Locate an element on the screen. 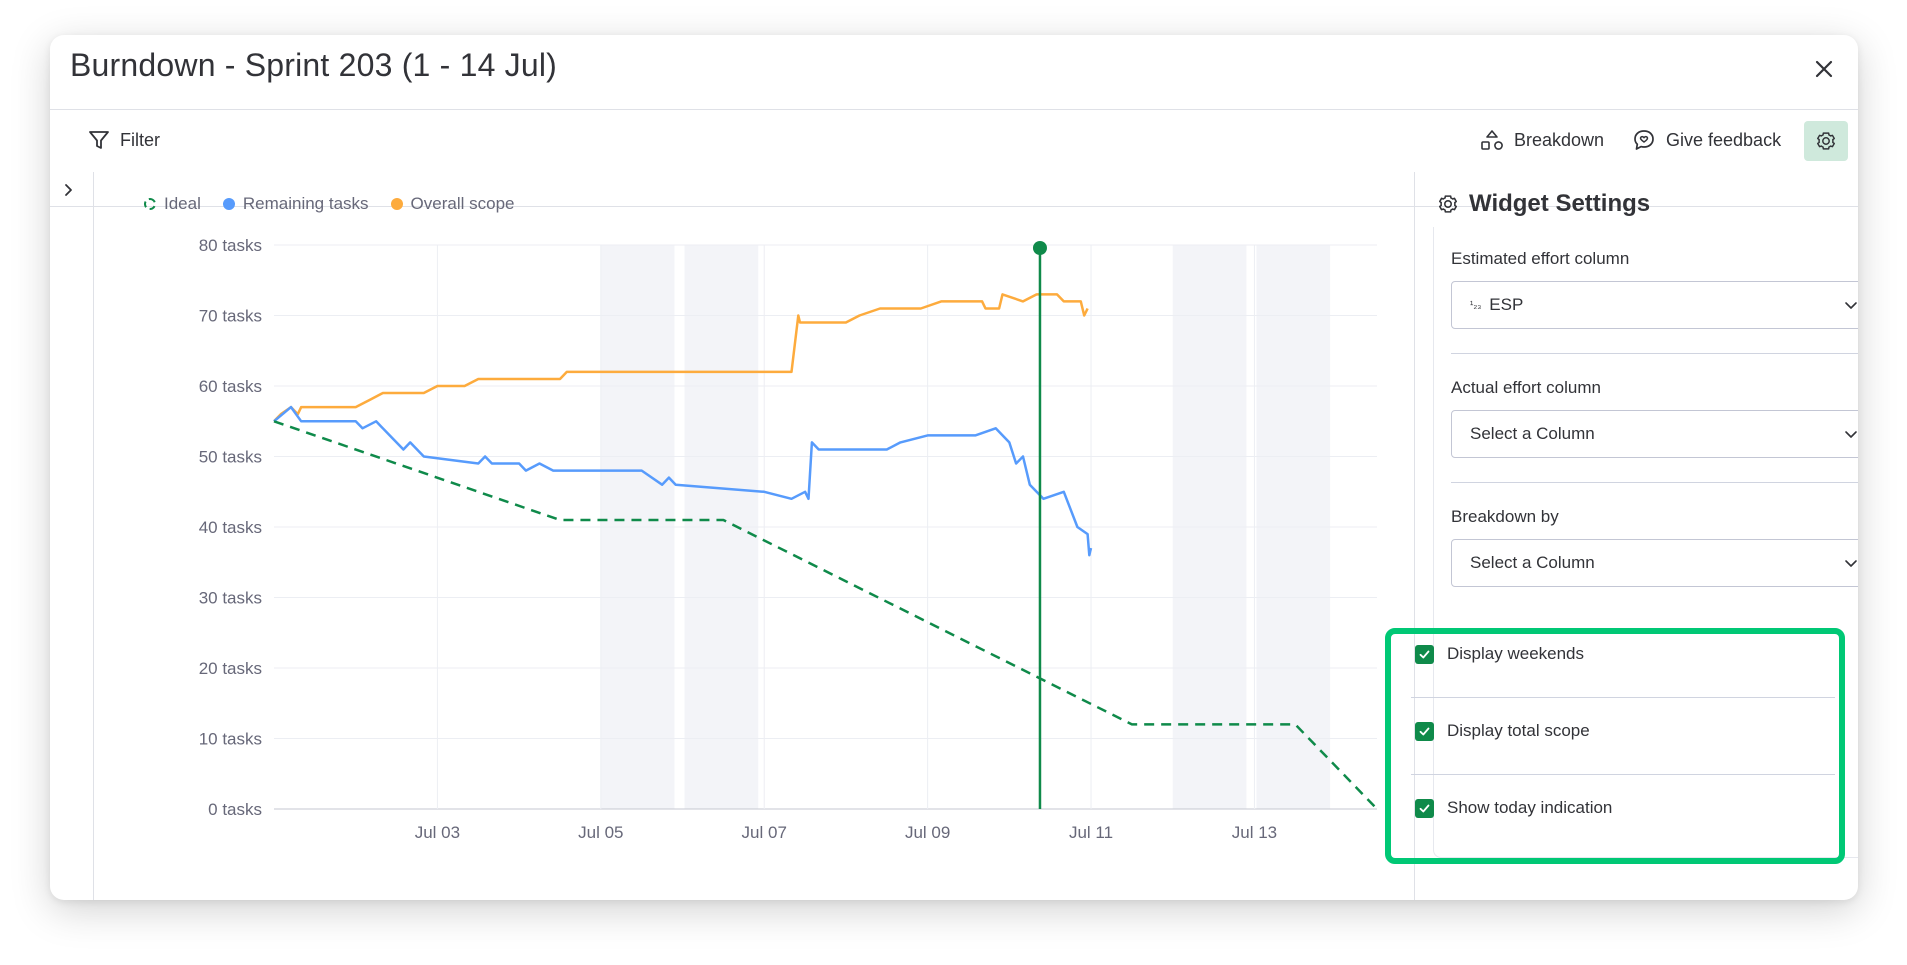  breakdown-button: Breakdown is located at coordinates (1542, 140).